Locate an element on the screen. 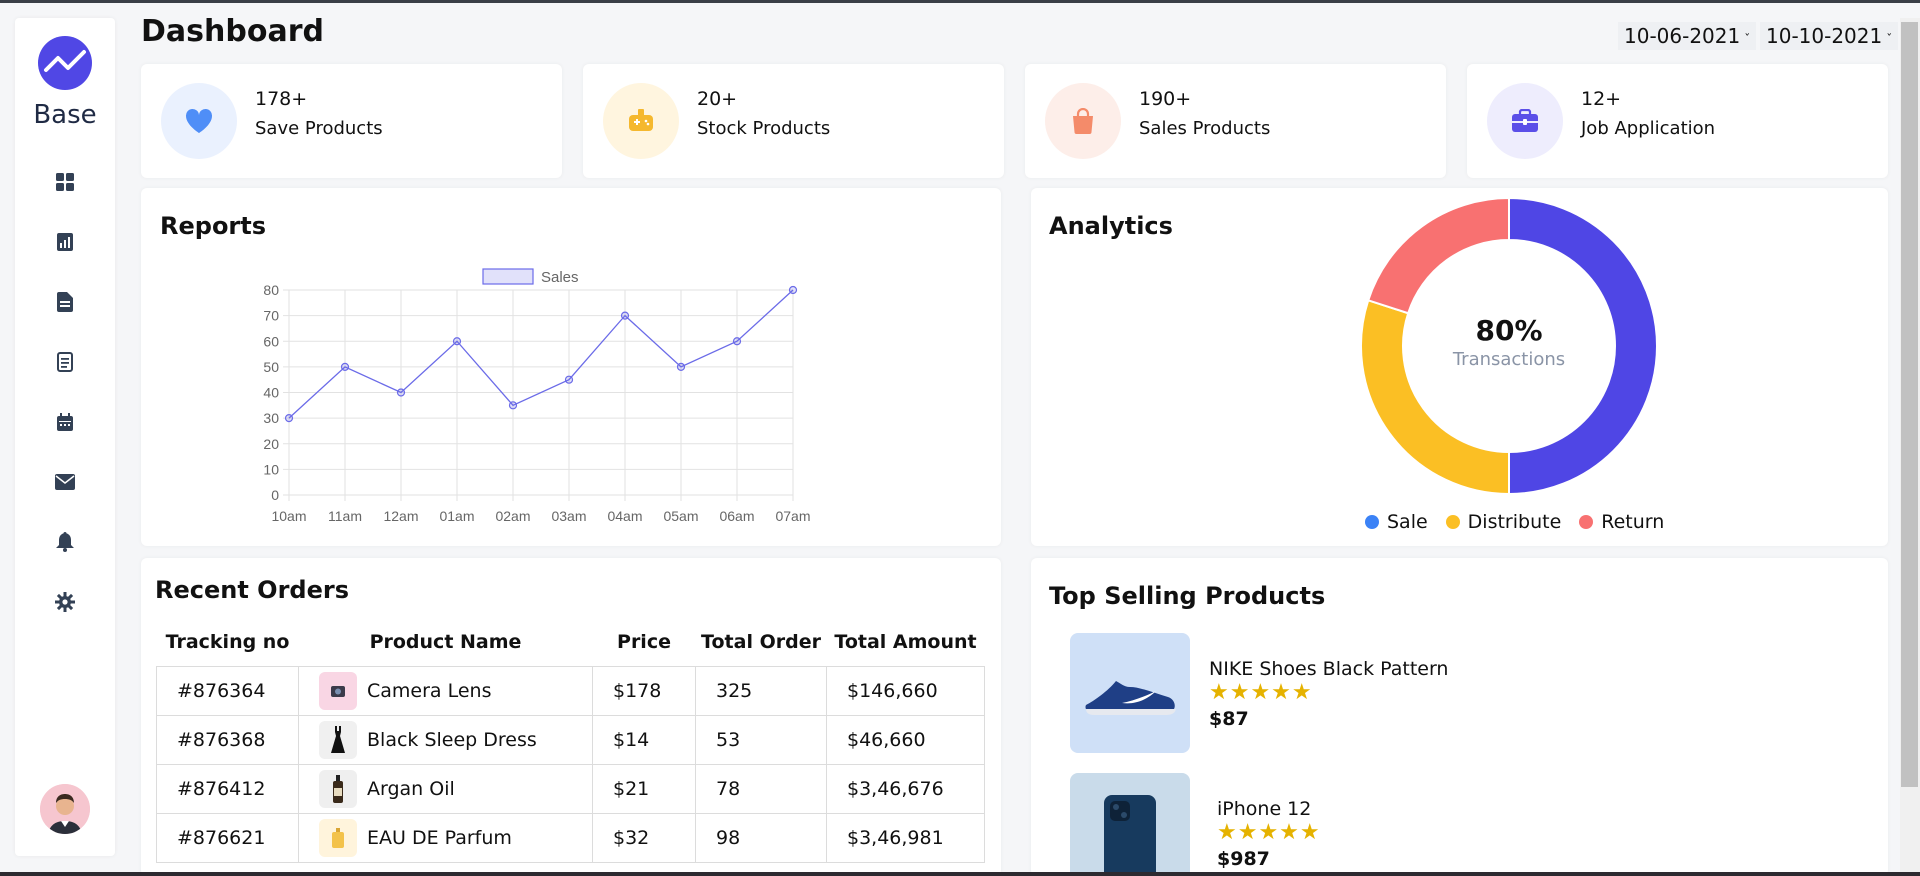  product-cell: Black Sleep Dress is located at coordinates (445, 739).